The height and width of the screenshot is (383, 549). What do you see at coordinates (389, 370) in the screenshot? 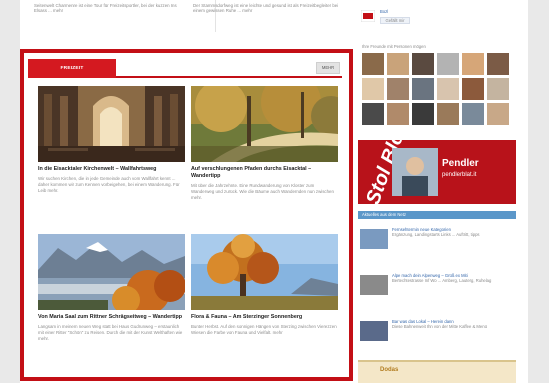
I see `bottom-promo-label: Dodas` at bounding box center [389, 370].